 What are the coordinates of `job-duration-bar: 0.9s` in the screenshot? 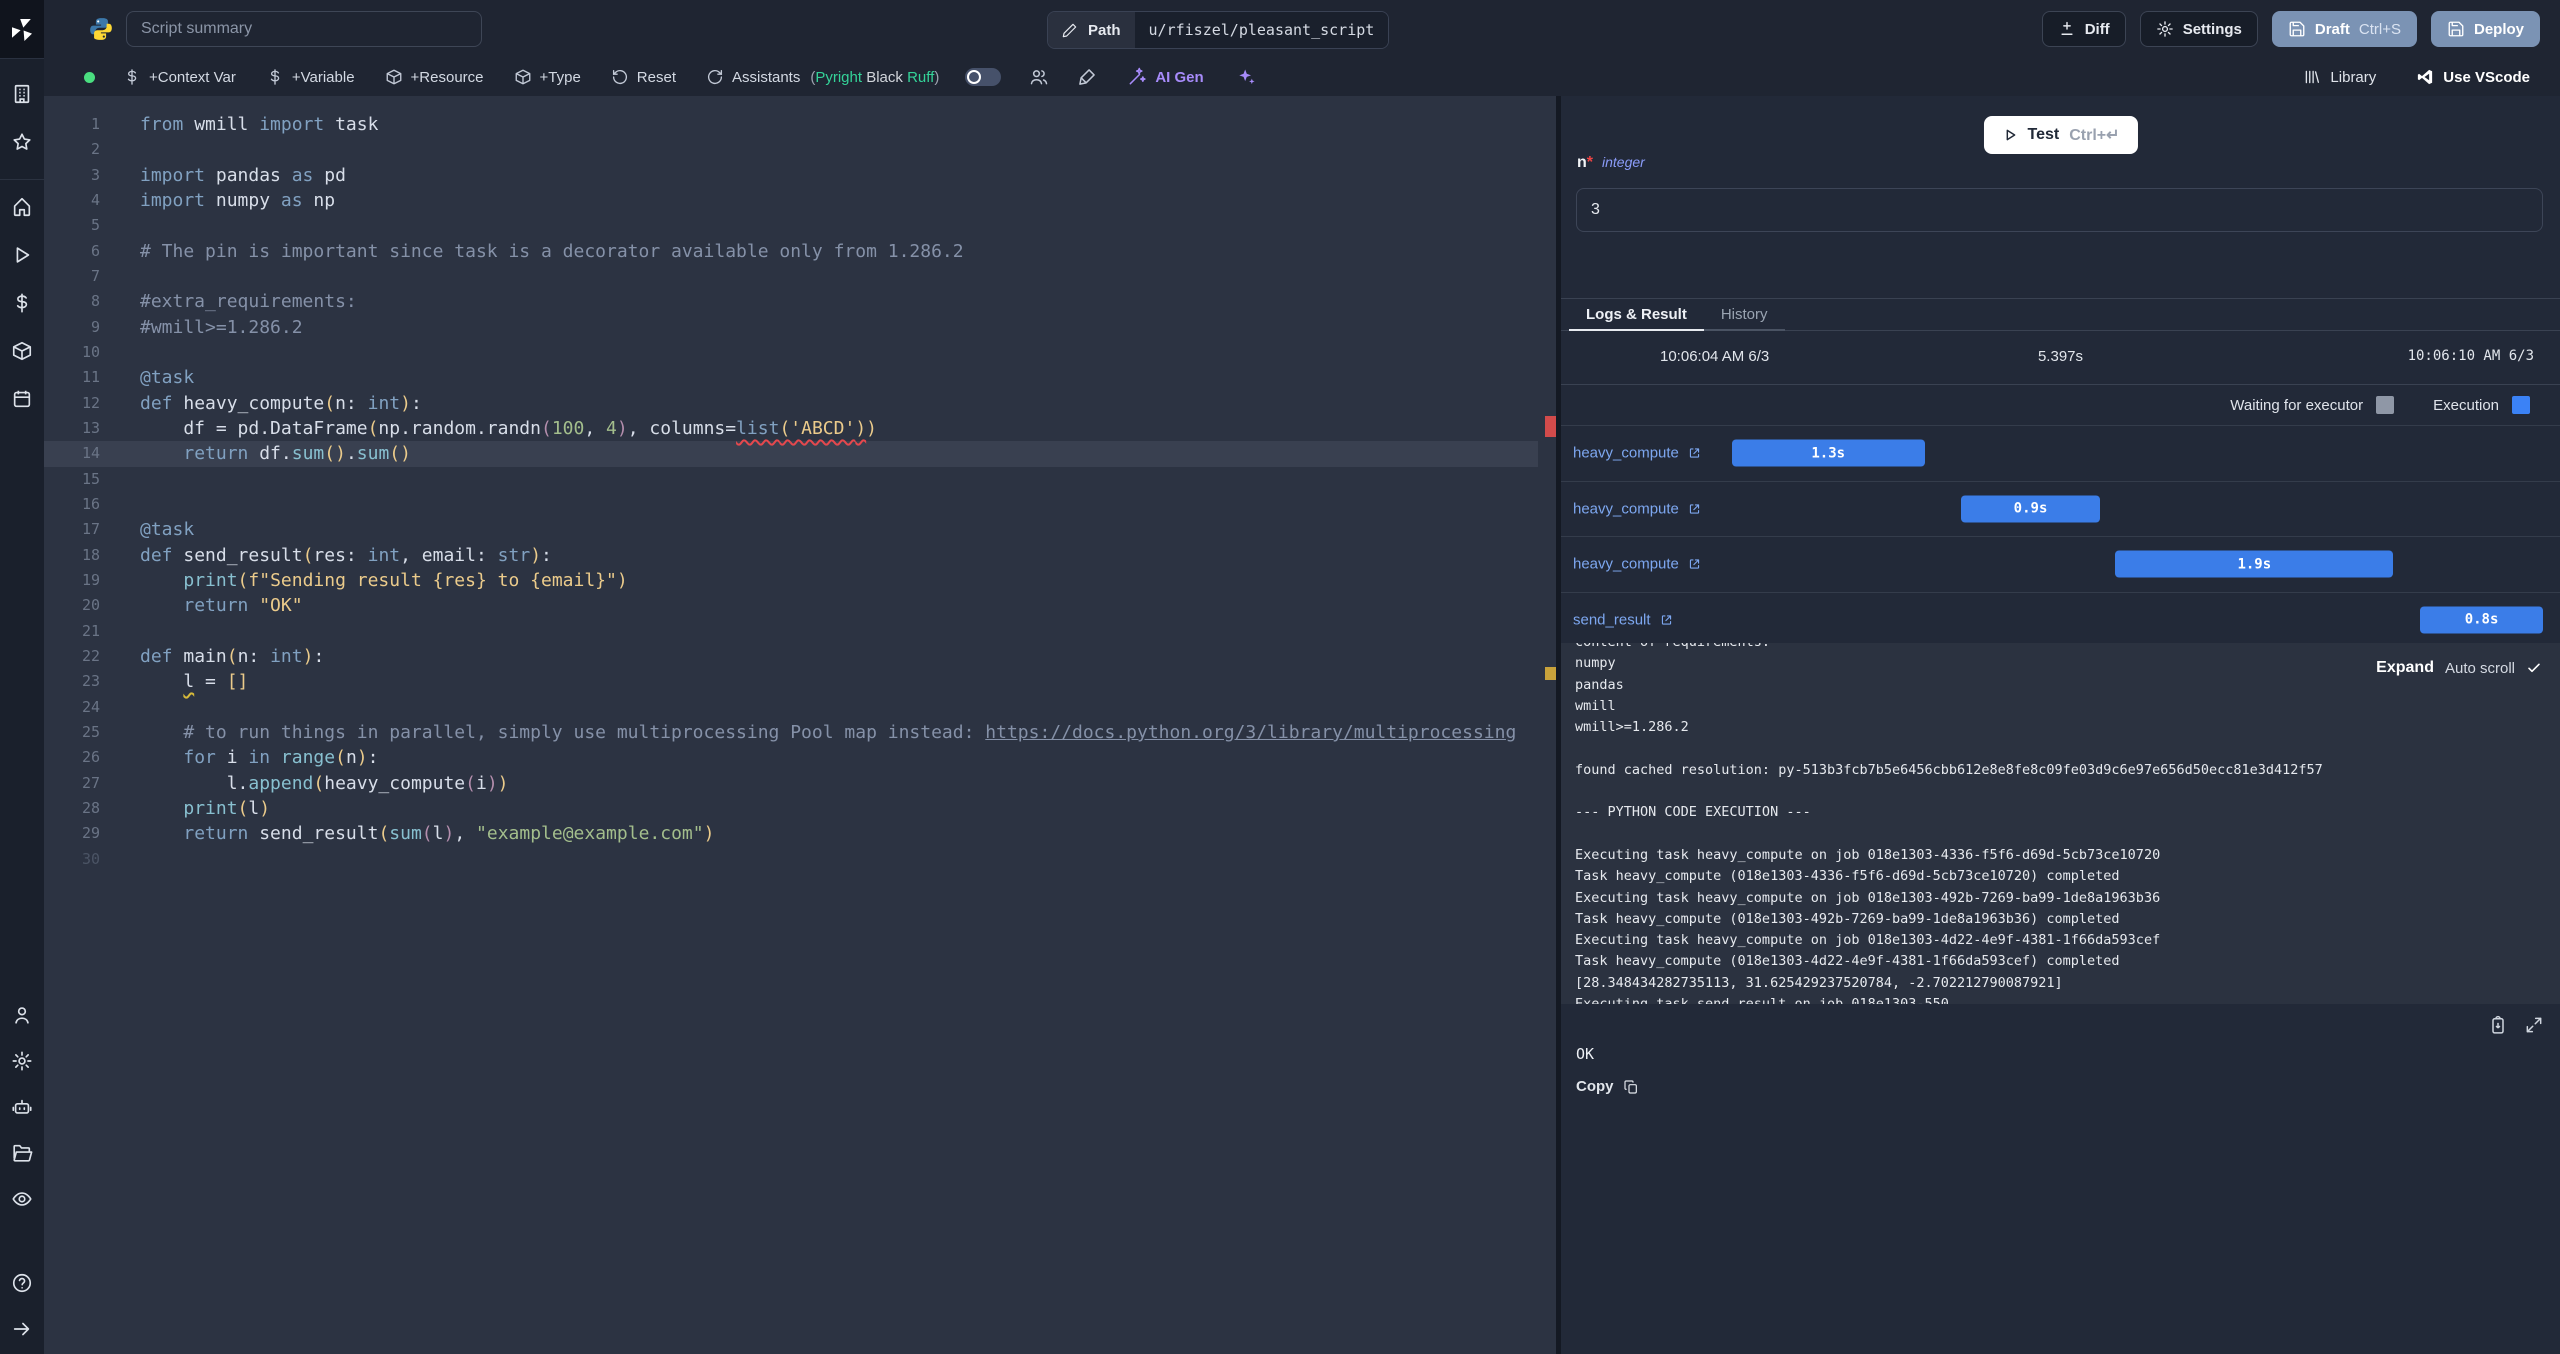 It's located at (2030, 509).